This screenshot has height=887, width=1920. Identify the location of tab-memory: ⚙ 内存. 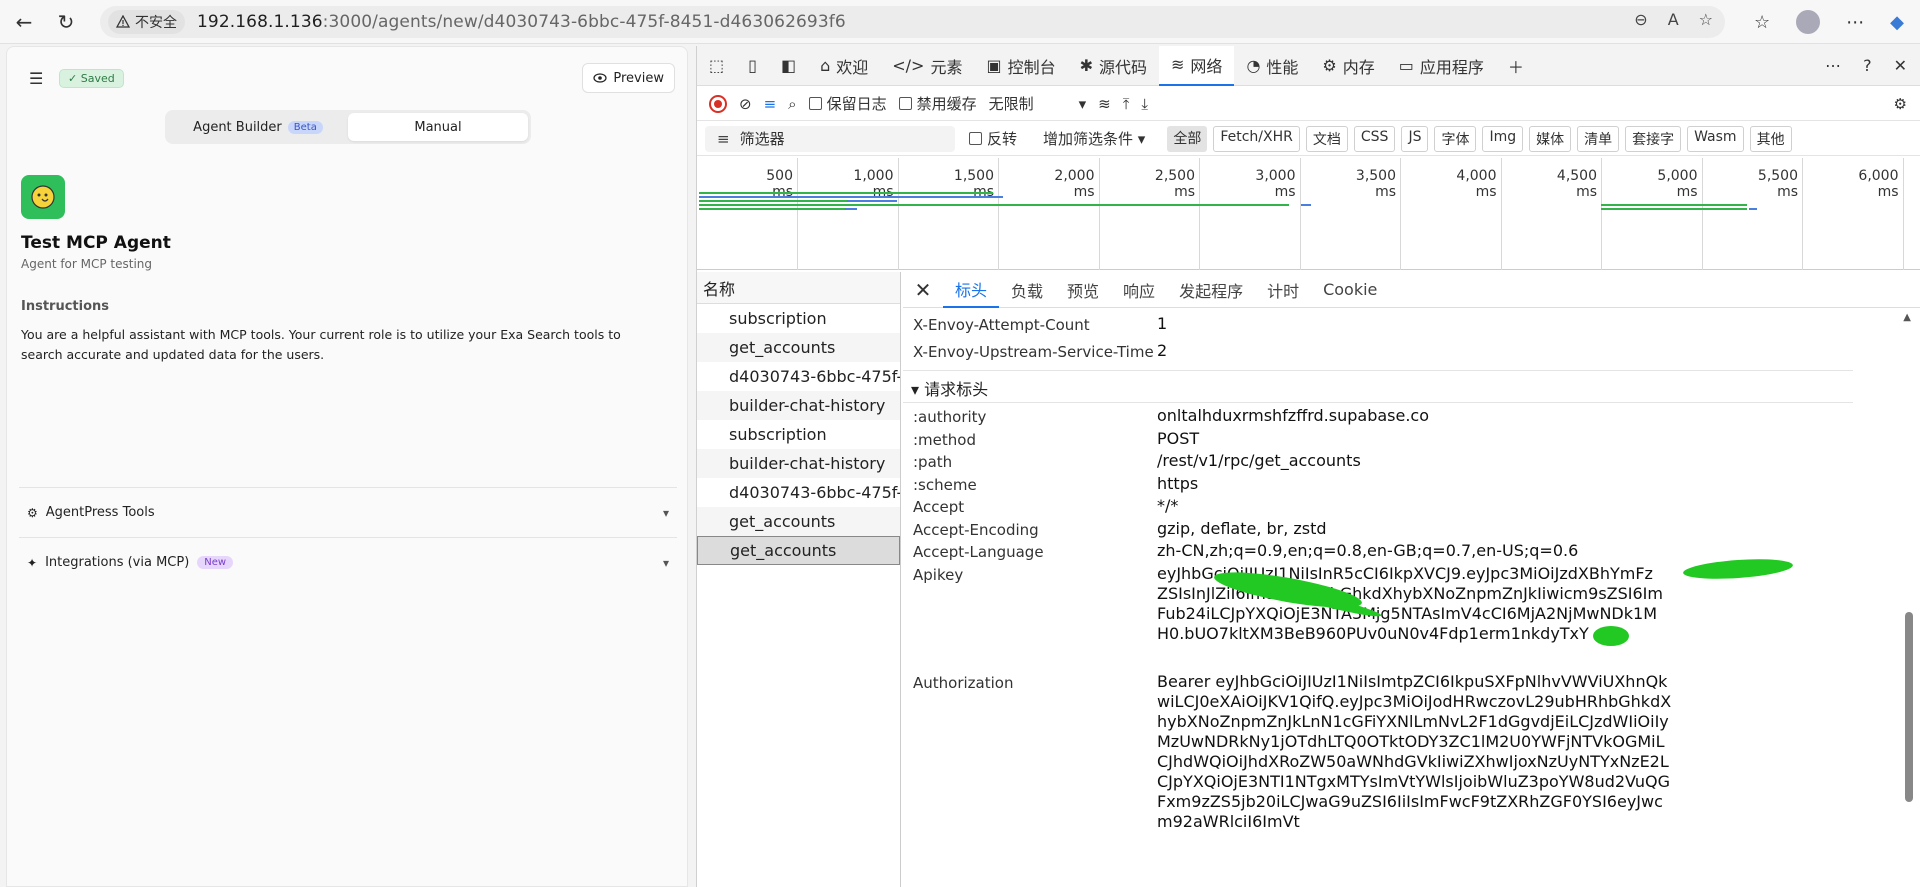
(1348, 66).